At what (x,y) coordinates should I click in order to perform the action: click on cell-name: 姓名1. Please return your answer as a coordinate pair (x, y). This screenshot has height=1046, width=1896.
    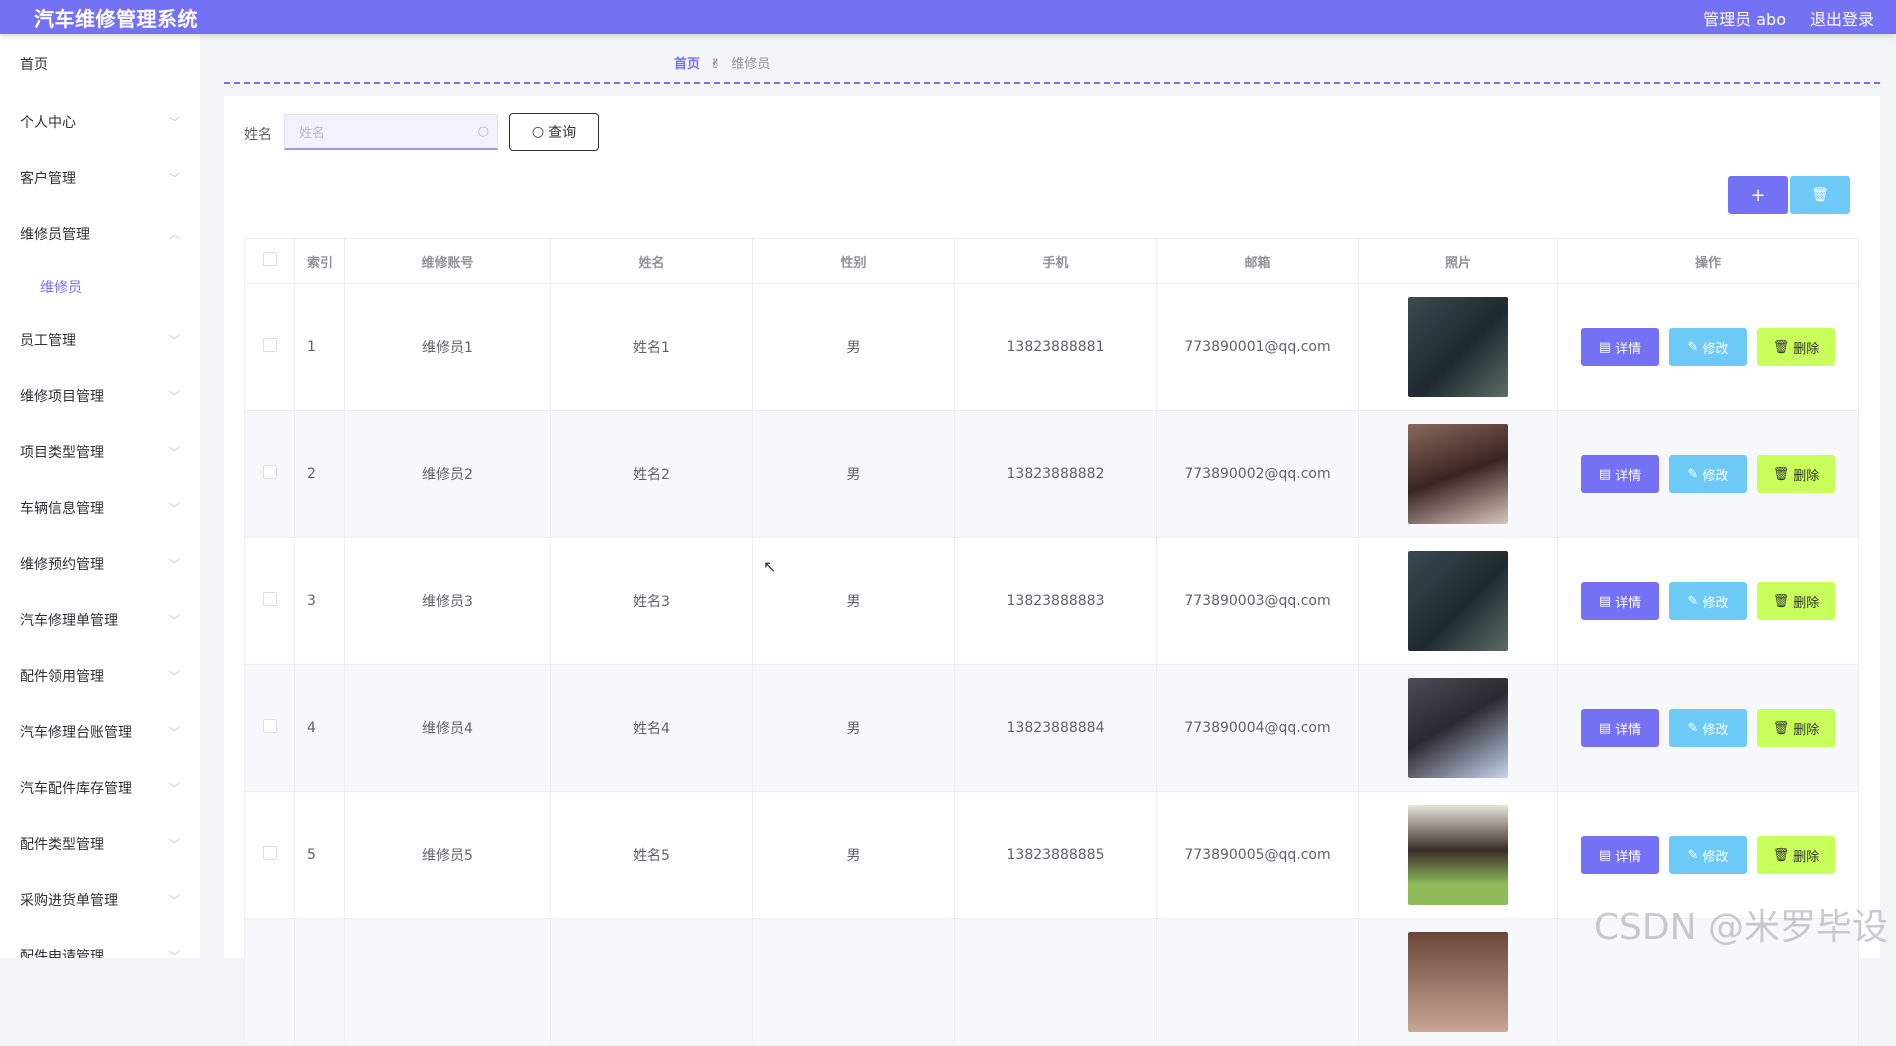
    Looking at the image, I should click on (651, 347).